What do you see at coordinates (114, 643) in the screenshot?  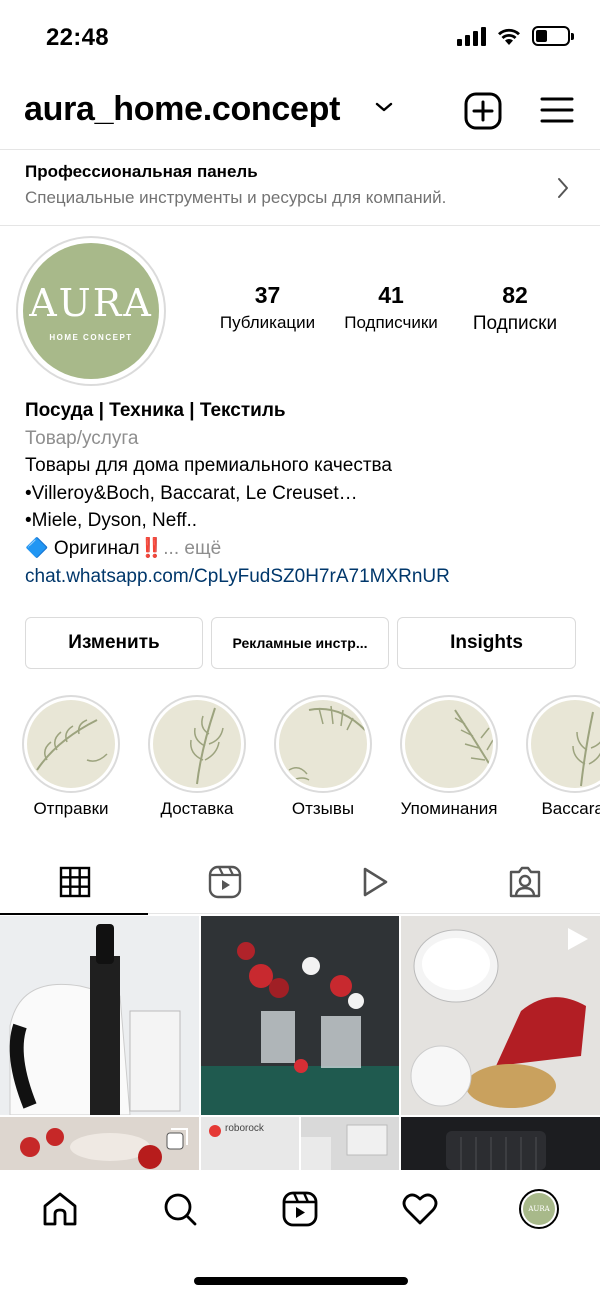 I see `edit-profile-button: Изменить` at bounding box center [114, 643].